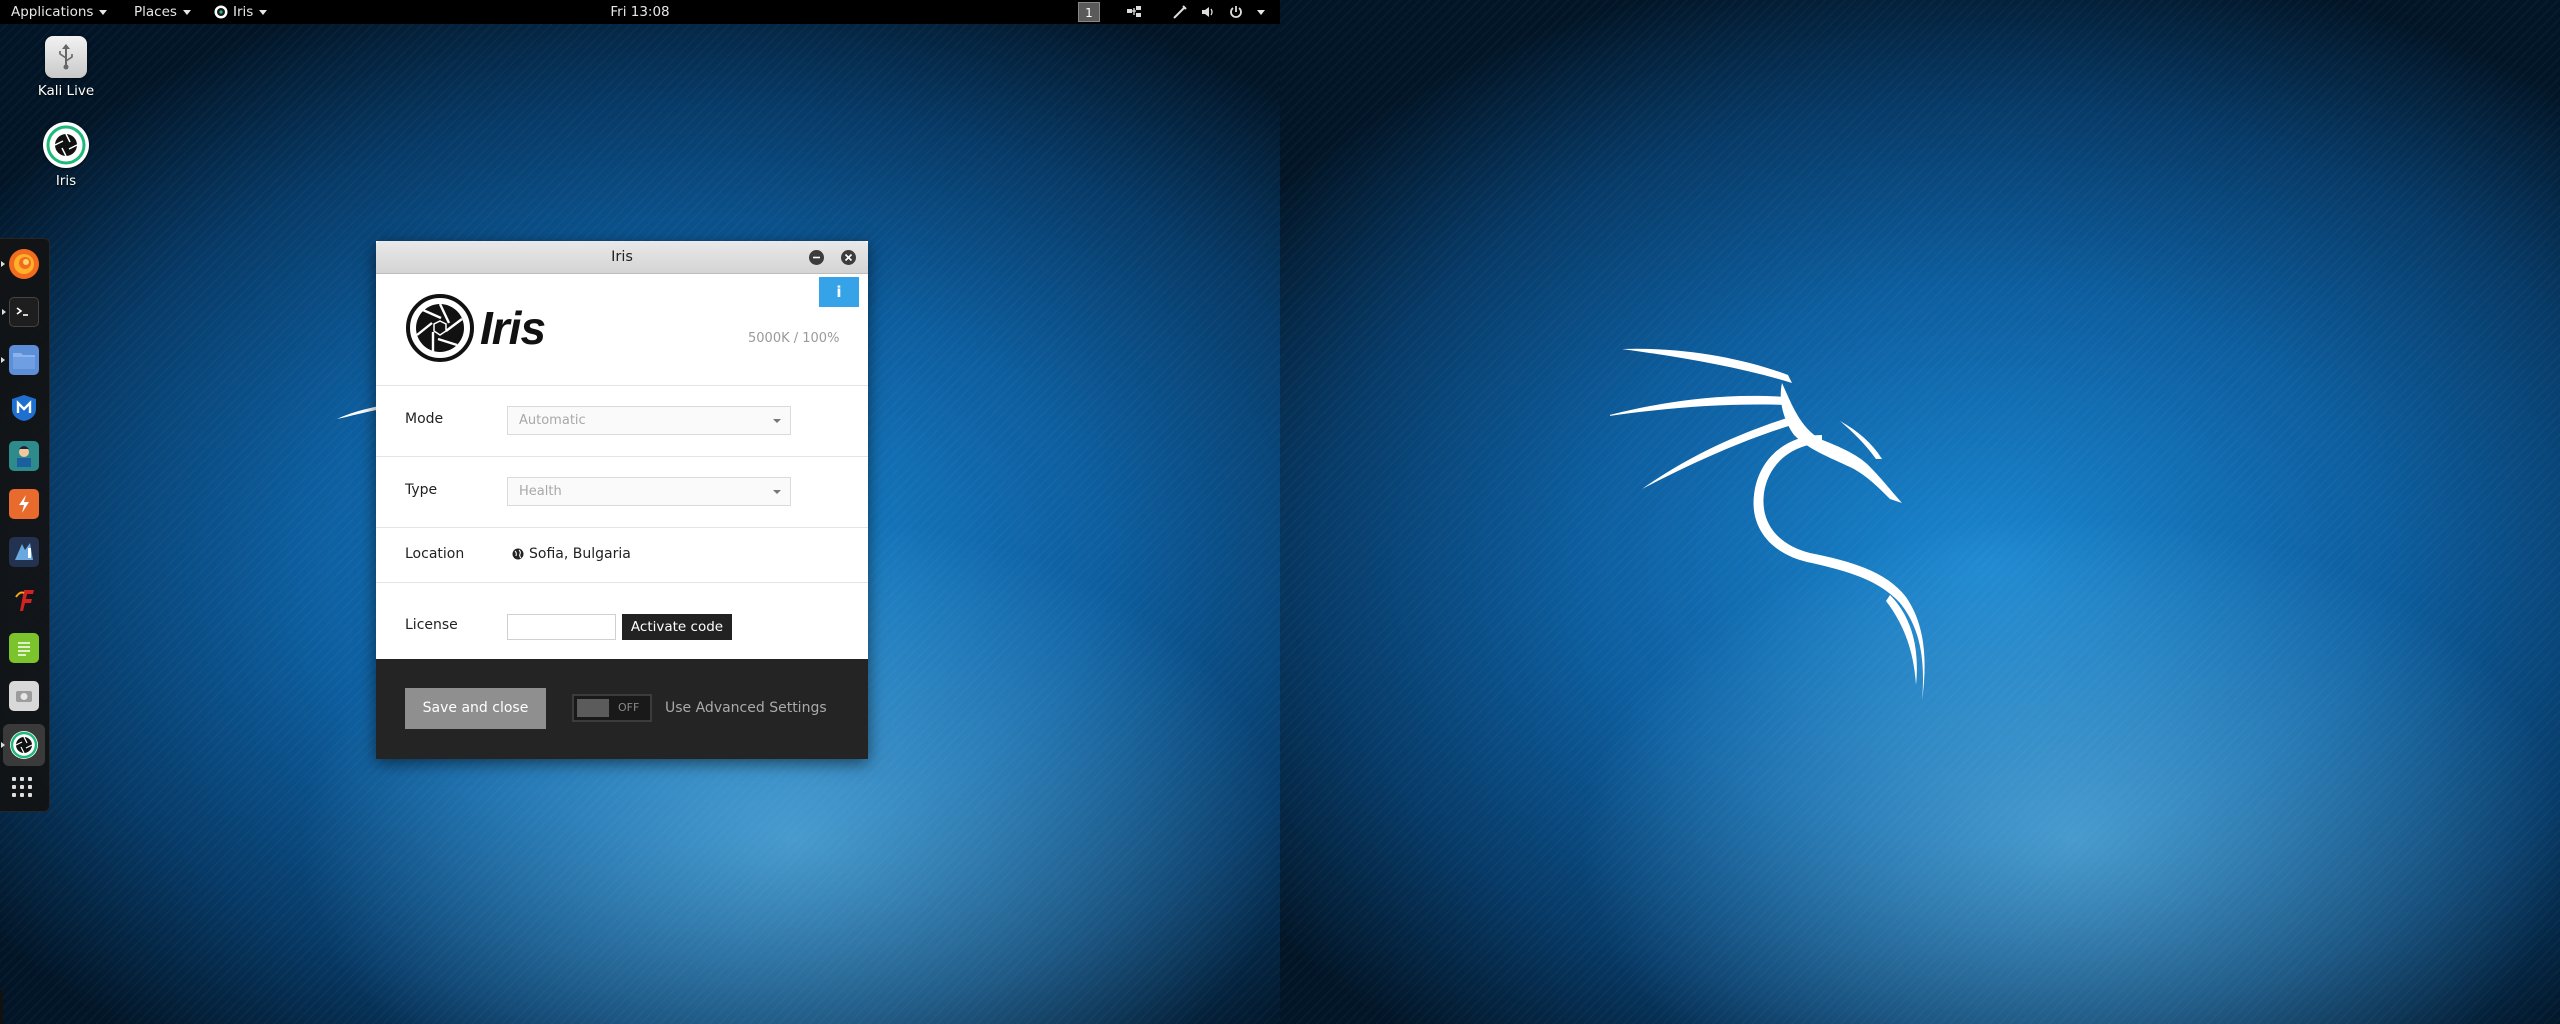 The width and height of the screenshot is (2560, 1024). I want to click on dock-item-beef, so click(24, 552).